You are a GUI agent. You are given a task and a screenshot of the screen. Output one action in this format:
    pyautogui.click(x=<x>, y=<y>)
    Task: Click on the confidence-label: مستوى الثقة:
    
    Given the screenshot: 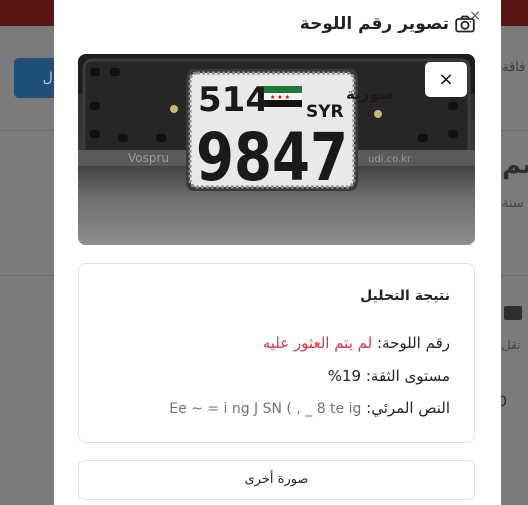 What is the action you would take?
    pyautogui.click(x=407, y=376)
    